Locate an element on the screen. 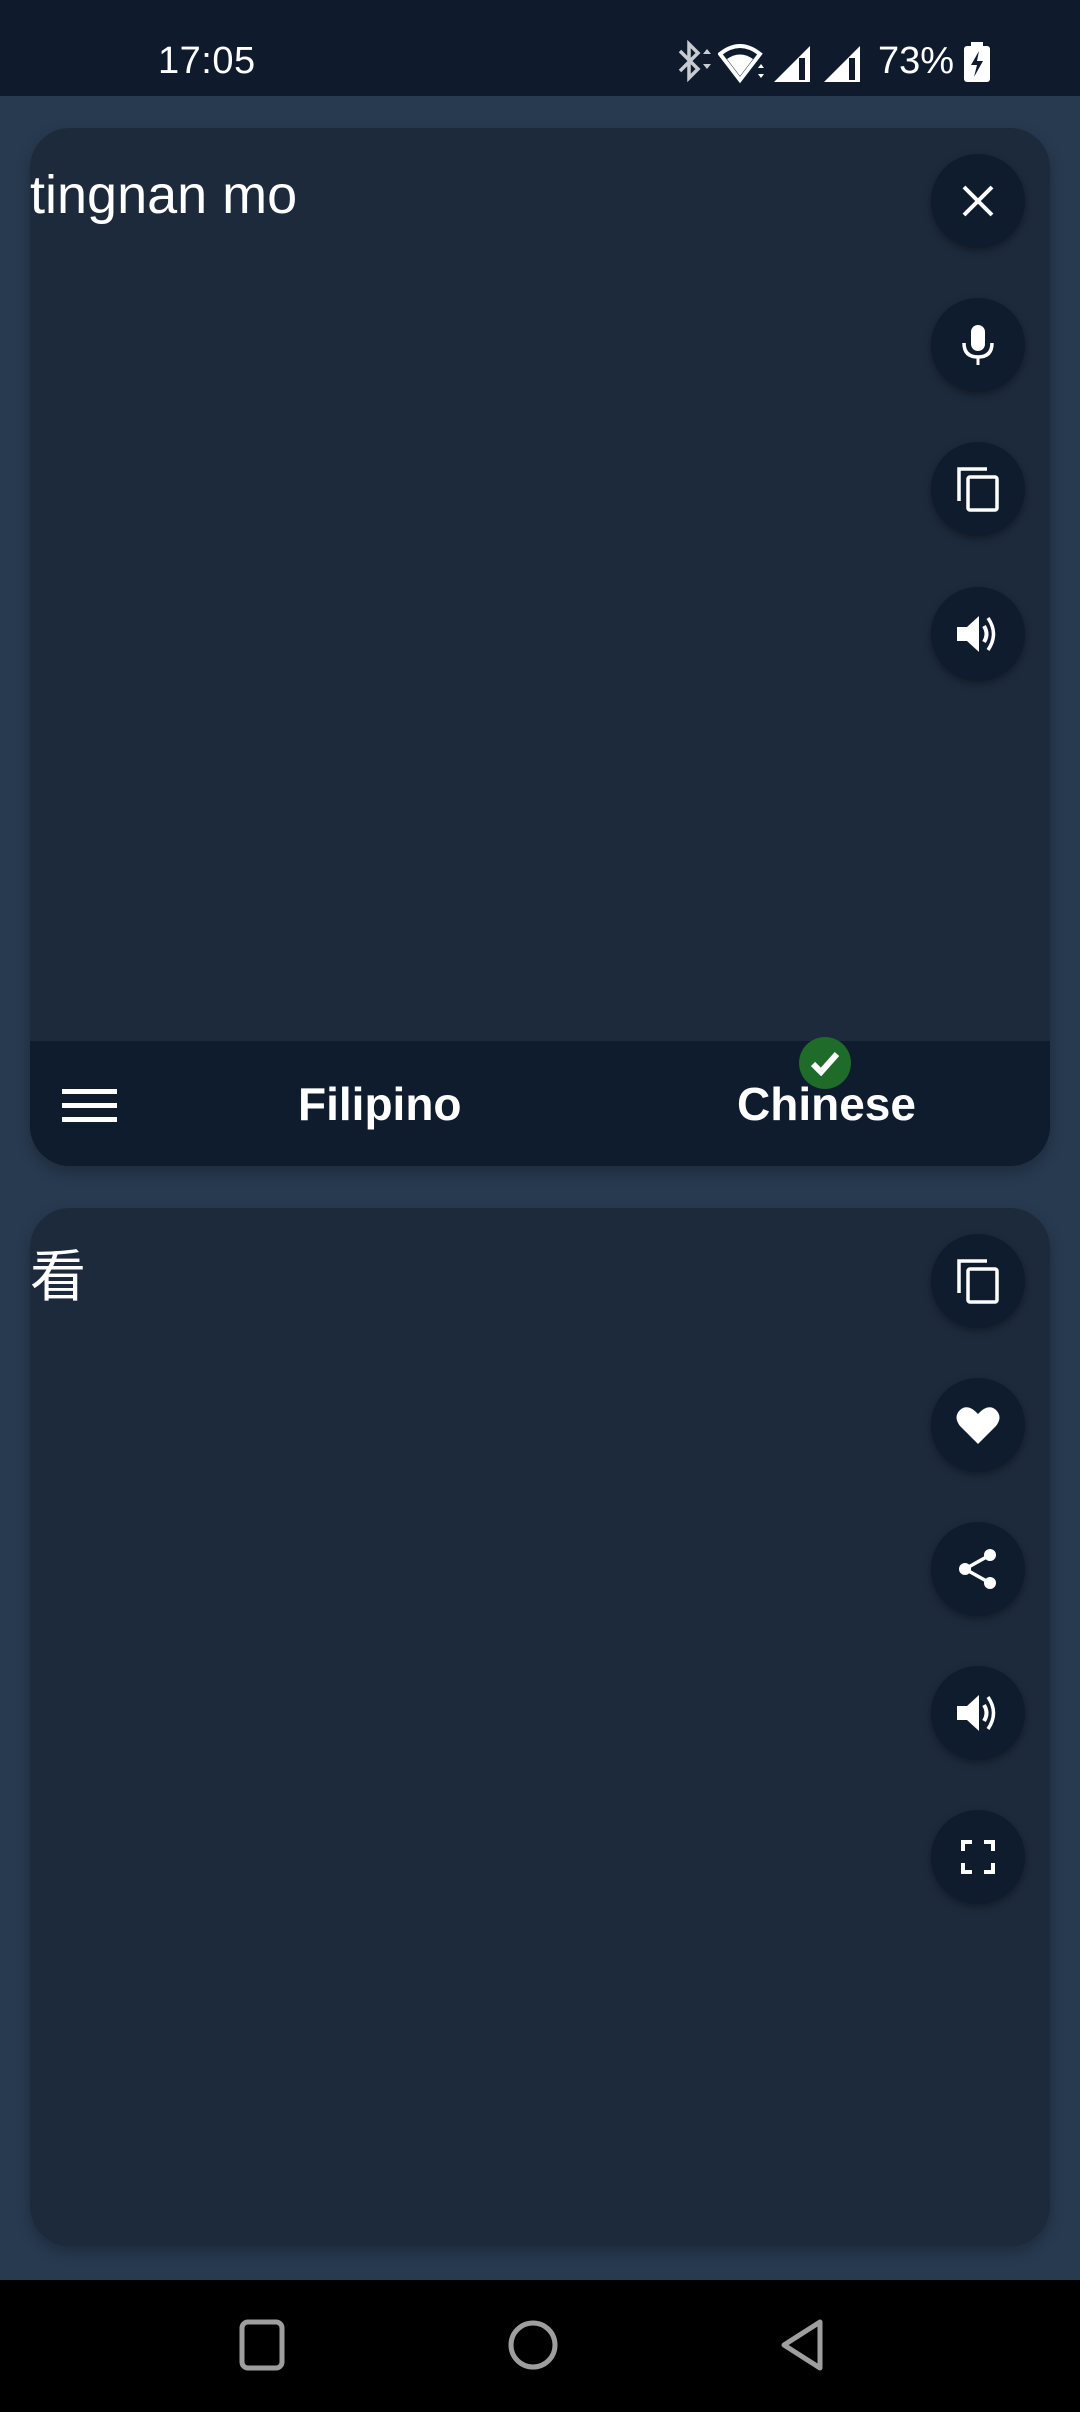  back-button is located at coordinates (803, 2345).